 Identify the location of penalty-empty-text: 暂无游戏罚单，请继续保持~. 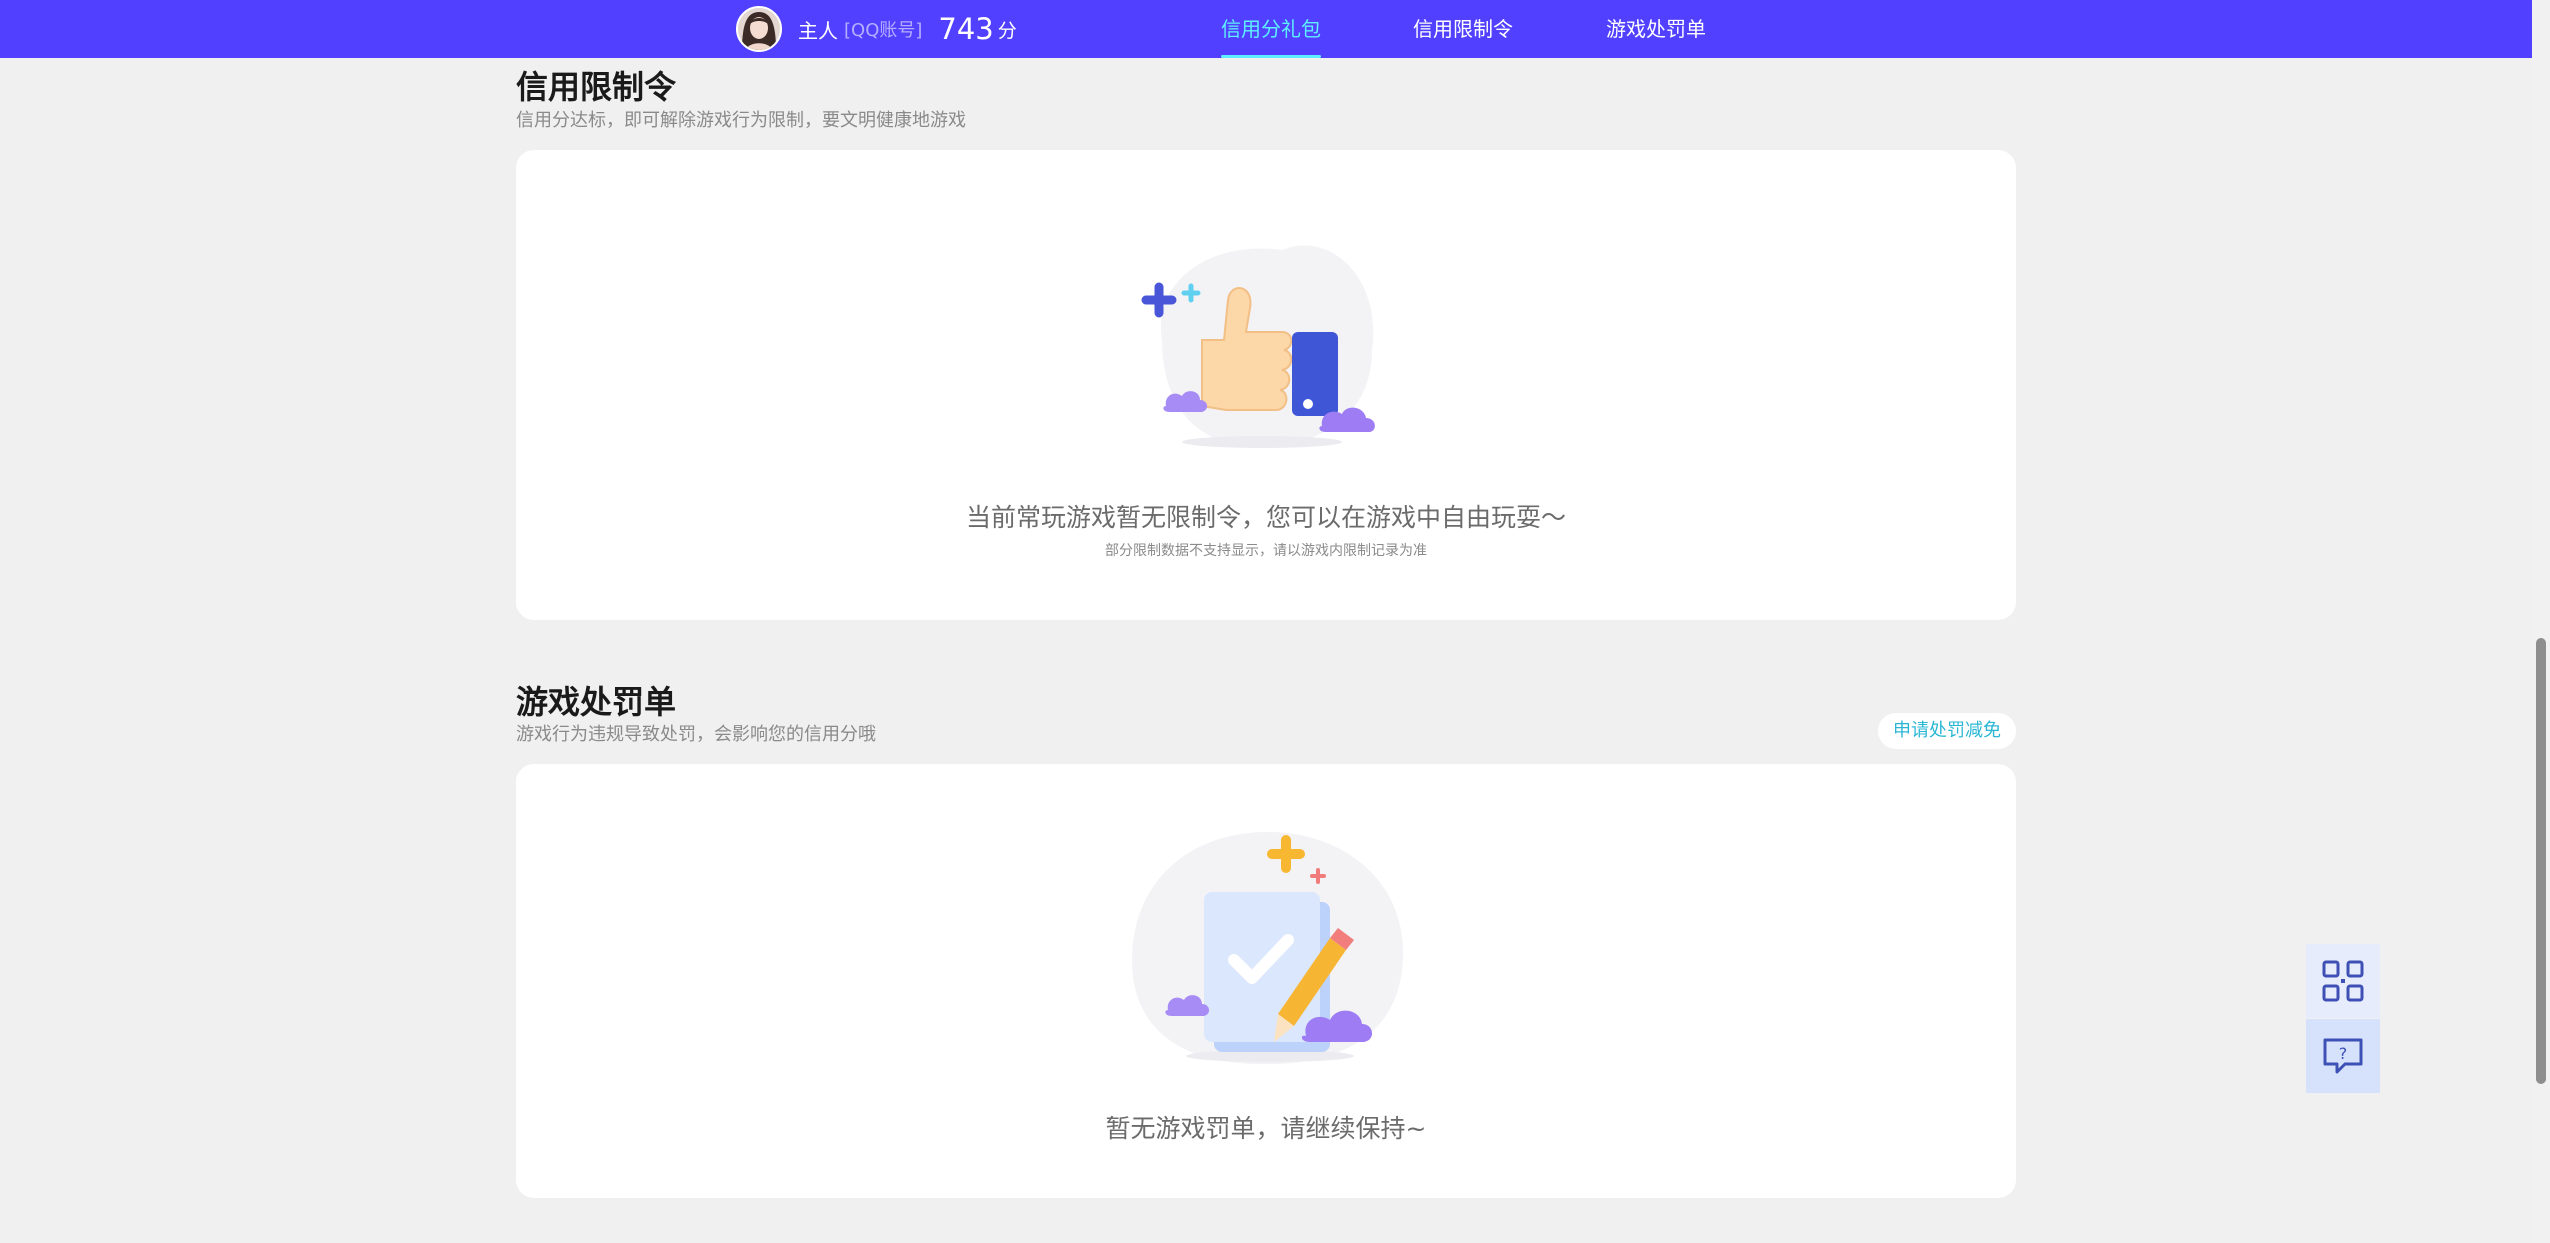
(1266, 1128).